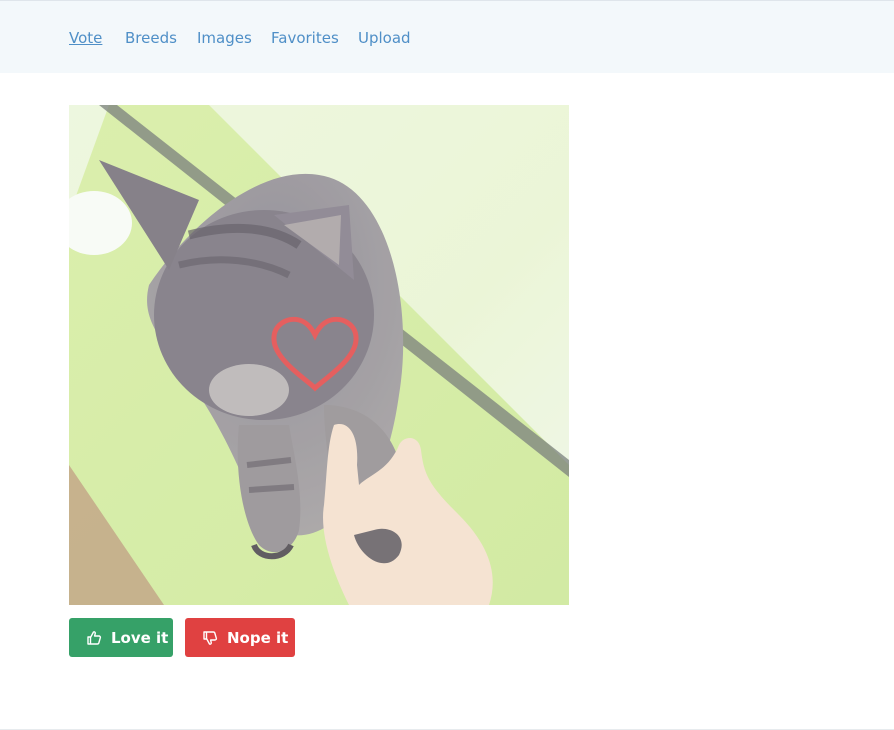  I want to click on nope-it-button: Nope it, so click(240, 637).